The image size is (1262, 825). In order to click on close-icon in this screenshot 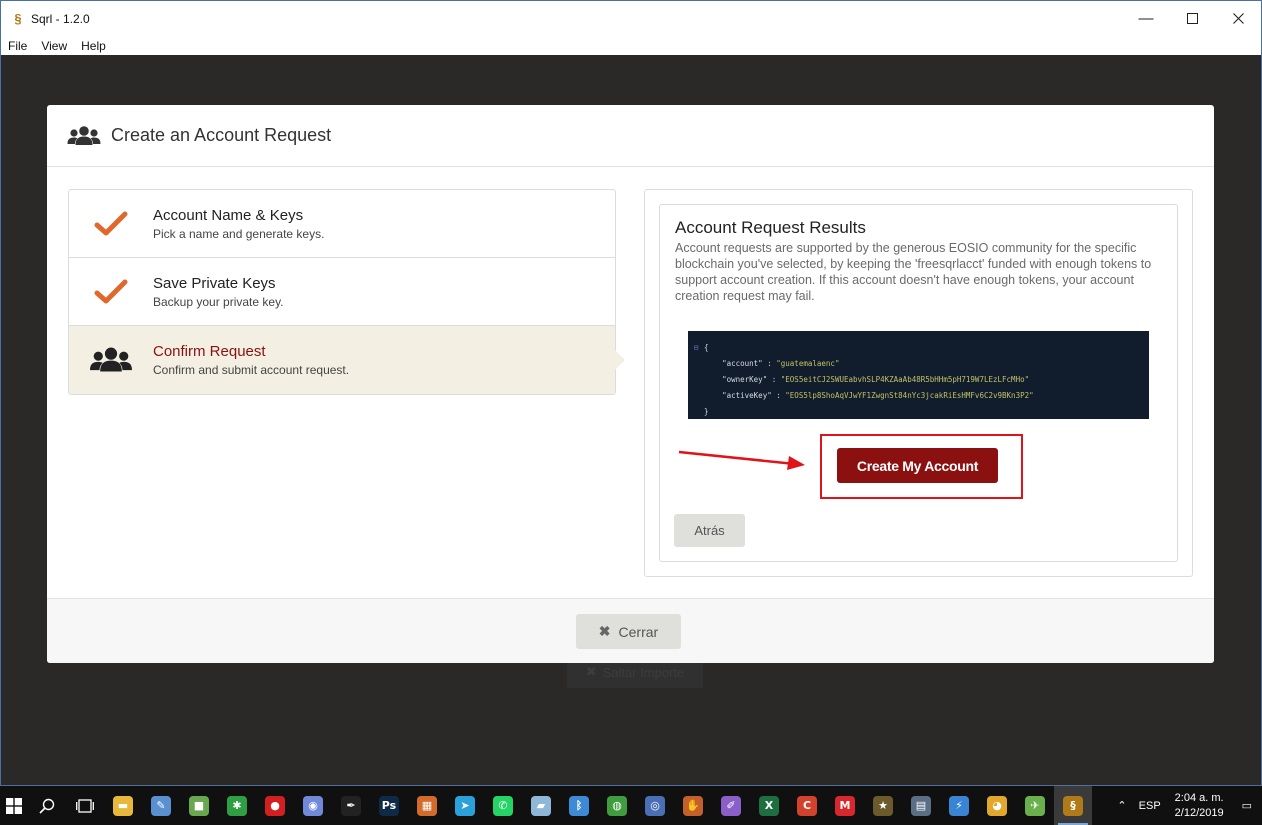, I will do `click(1238, 18)`.